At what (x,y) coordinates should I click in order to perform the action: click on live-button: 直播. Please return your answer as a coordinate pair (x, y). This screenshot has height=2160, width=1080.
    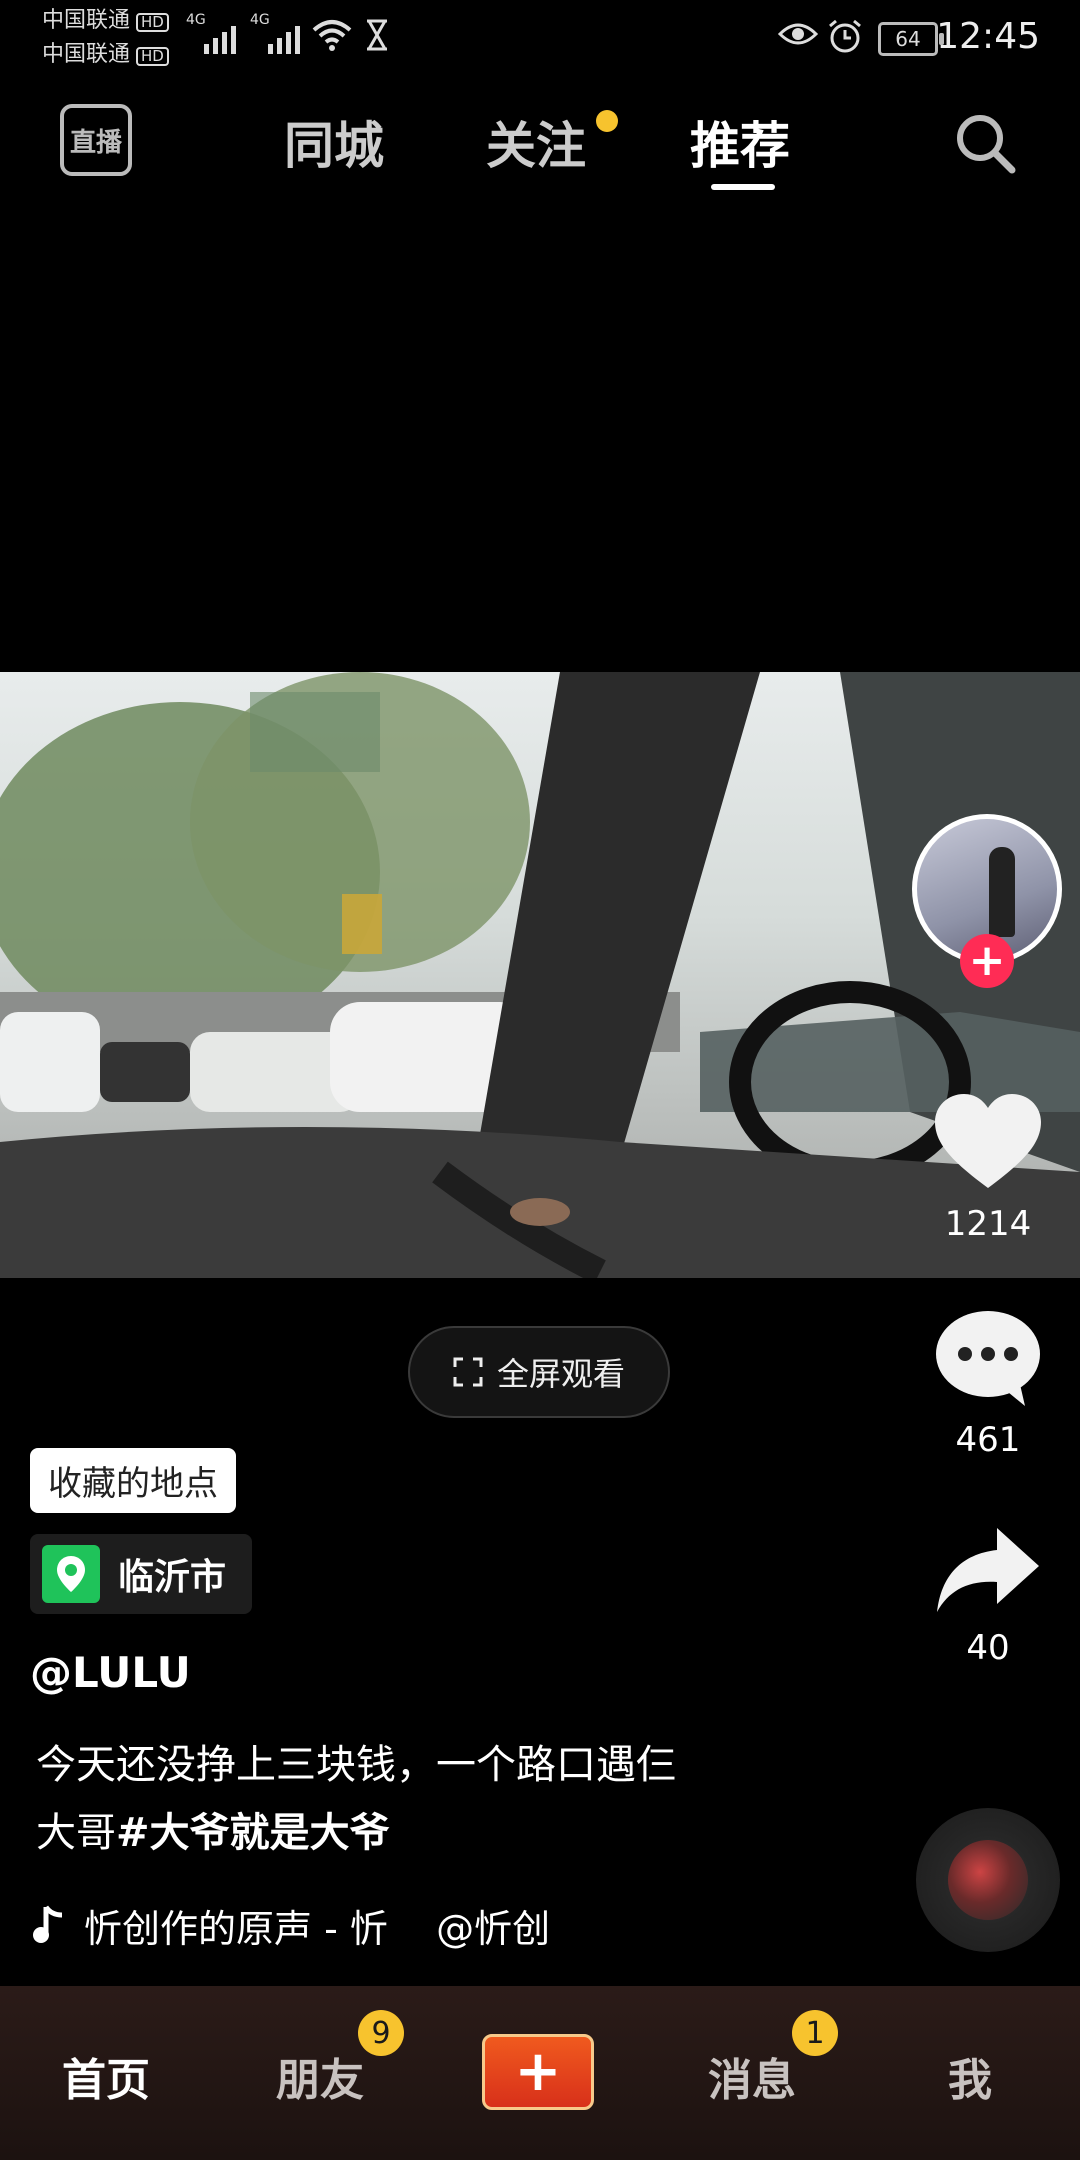
    Looking at the image, I should click on (96, 140).